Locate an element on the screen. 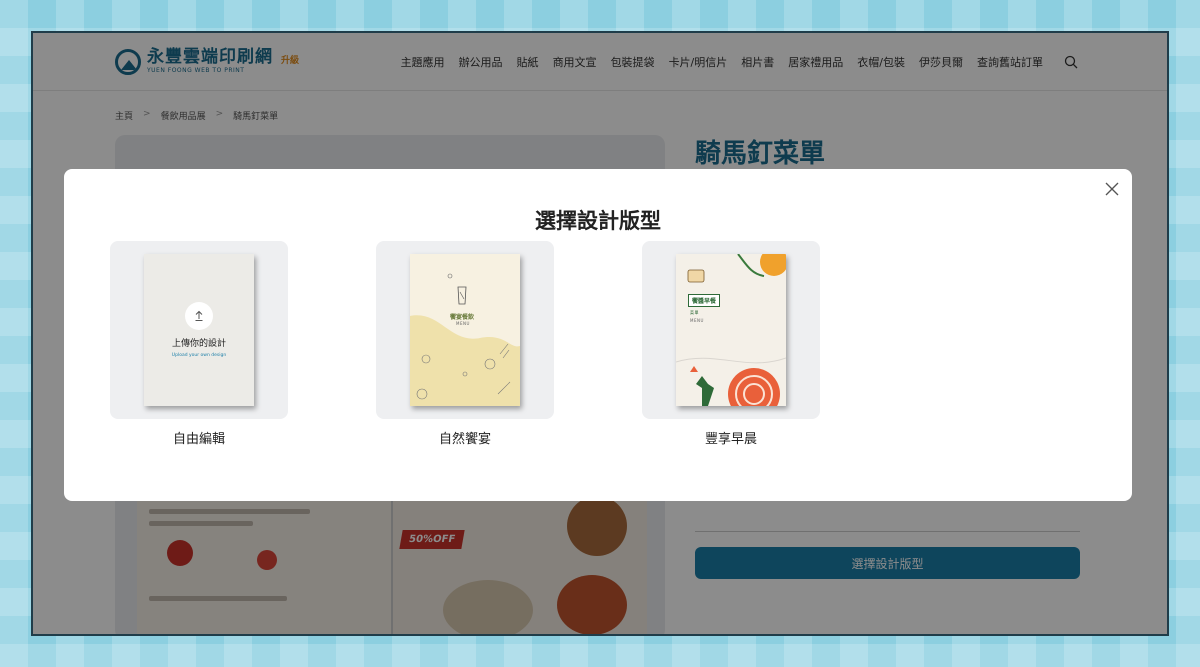  upload-page-preview: 上傳你的設計 Upload your own design is located at coordinates (199, 330).